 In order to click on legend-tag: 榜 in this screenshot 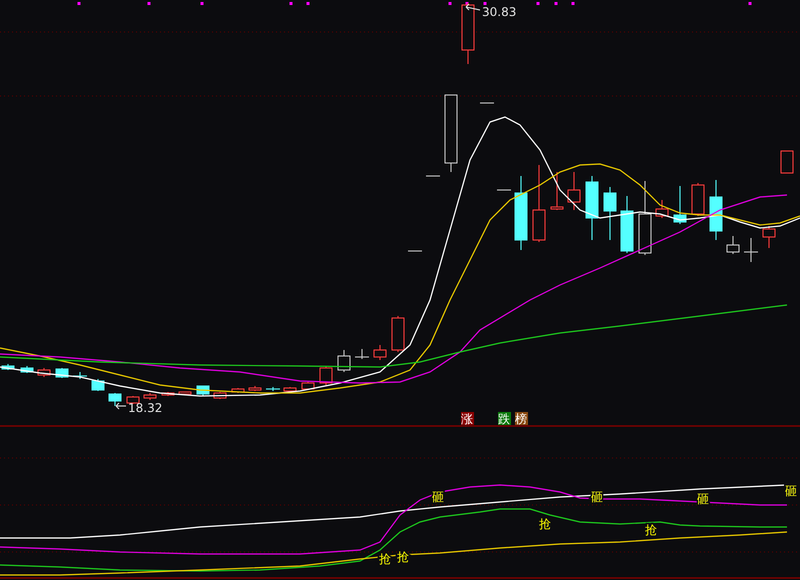, I will do `click(521, 419)`.